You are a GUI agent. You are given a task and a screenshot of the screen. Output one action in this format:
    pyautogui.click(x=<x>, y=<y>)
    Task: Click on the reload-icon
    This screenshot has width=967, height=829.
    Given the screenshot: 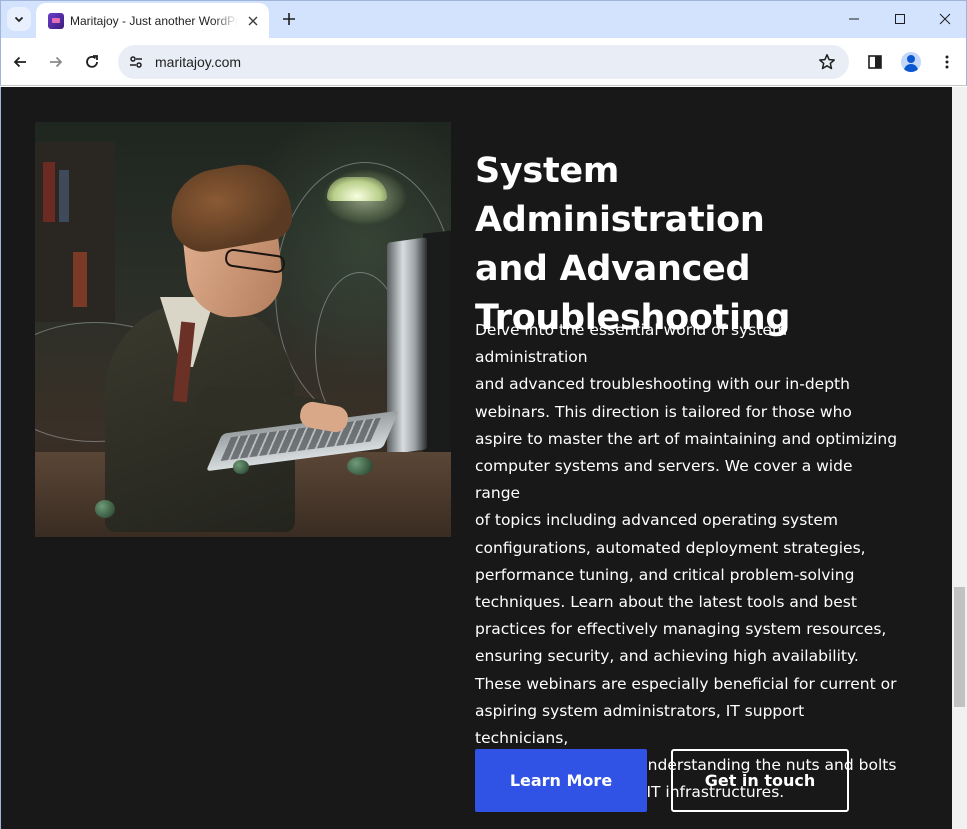 What is the action you would take?
    pyautogui.click(x=92, y=61)
    